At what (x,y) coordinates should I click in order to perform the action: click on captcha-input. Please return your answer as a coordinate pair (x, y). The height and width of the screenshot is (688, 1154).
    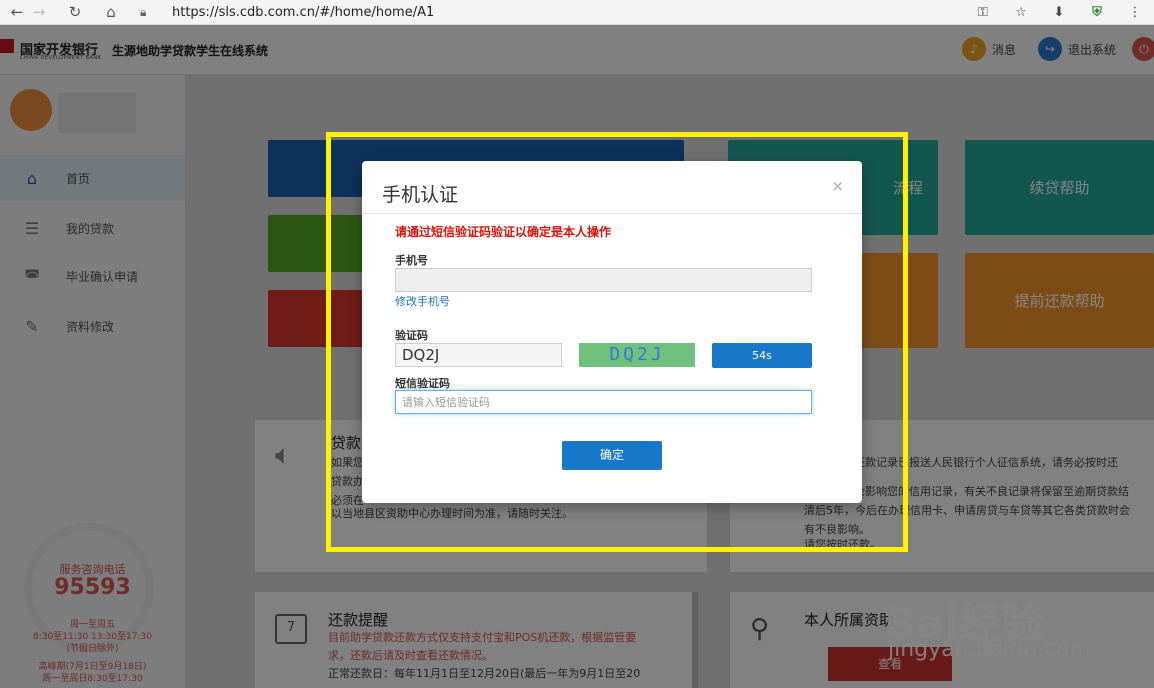
    Looking at the image, I should click on (478, 355).